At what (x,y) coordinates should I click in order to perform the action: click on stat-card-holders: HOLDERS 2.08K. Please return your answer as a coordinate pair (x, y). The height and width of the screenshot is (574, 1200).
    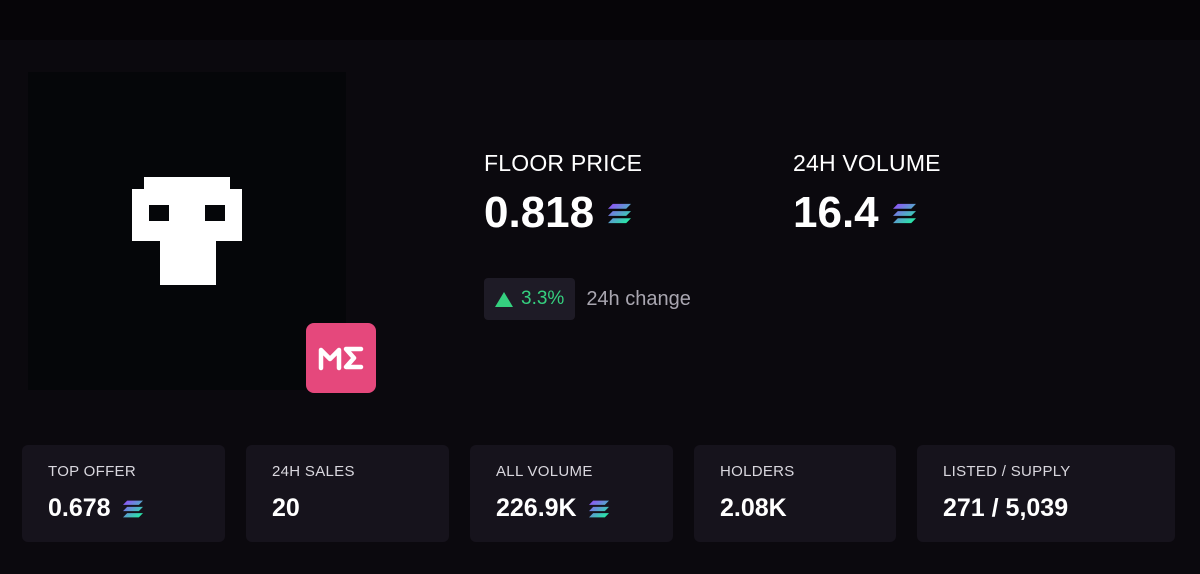
    Looking at the image, I should click on (795, 493).